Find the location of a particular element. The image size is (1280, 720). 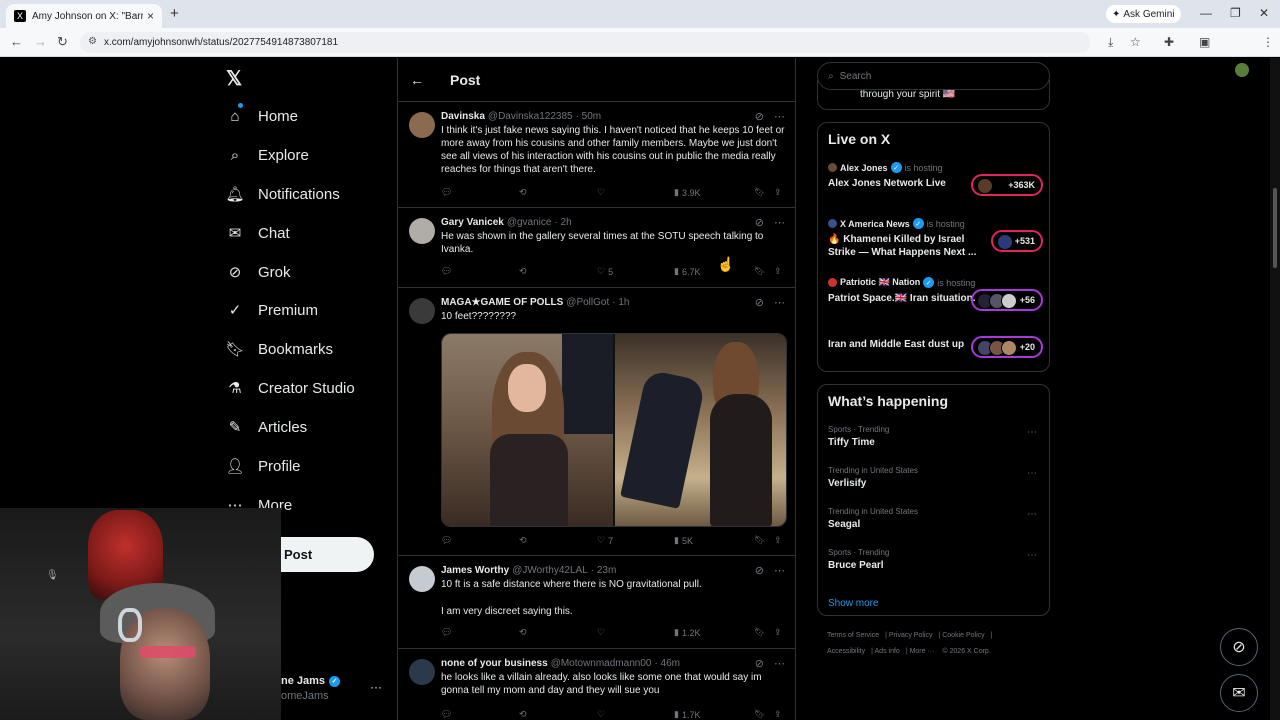

account-switcher: ne Jams ✓ is located at coordinates (311, 681).